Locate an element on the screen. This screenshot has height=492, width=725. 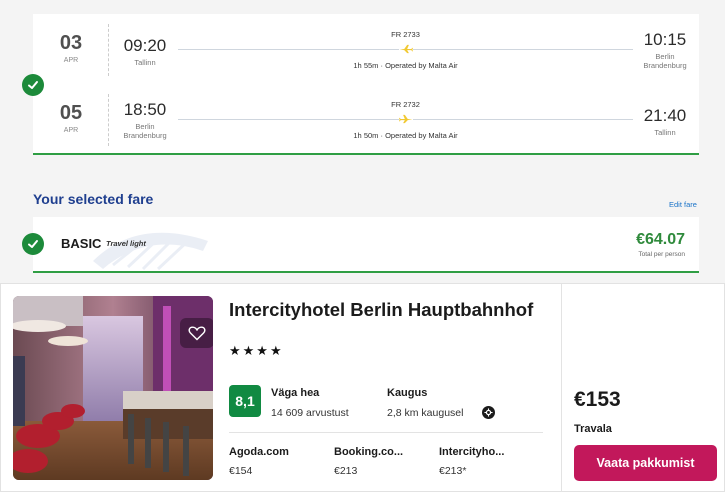
provider-deal: Booking.co... €213 is located at coordinates (384, 461).